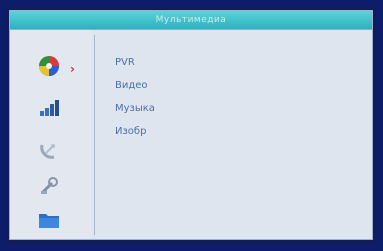 Image resolution: width=383 pixels, height=251 pixels. I want to click on sidebar-item-multimedia, so click(49, 66).